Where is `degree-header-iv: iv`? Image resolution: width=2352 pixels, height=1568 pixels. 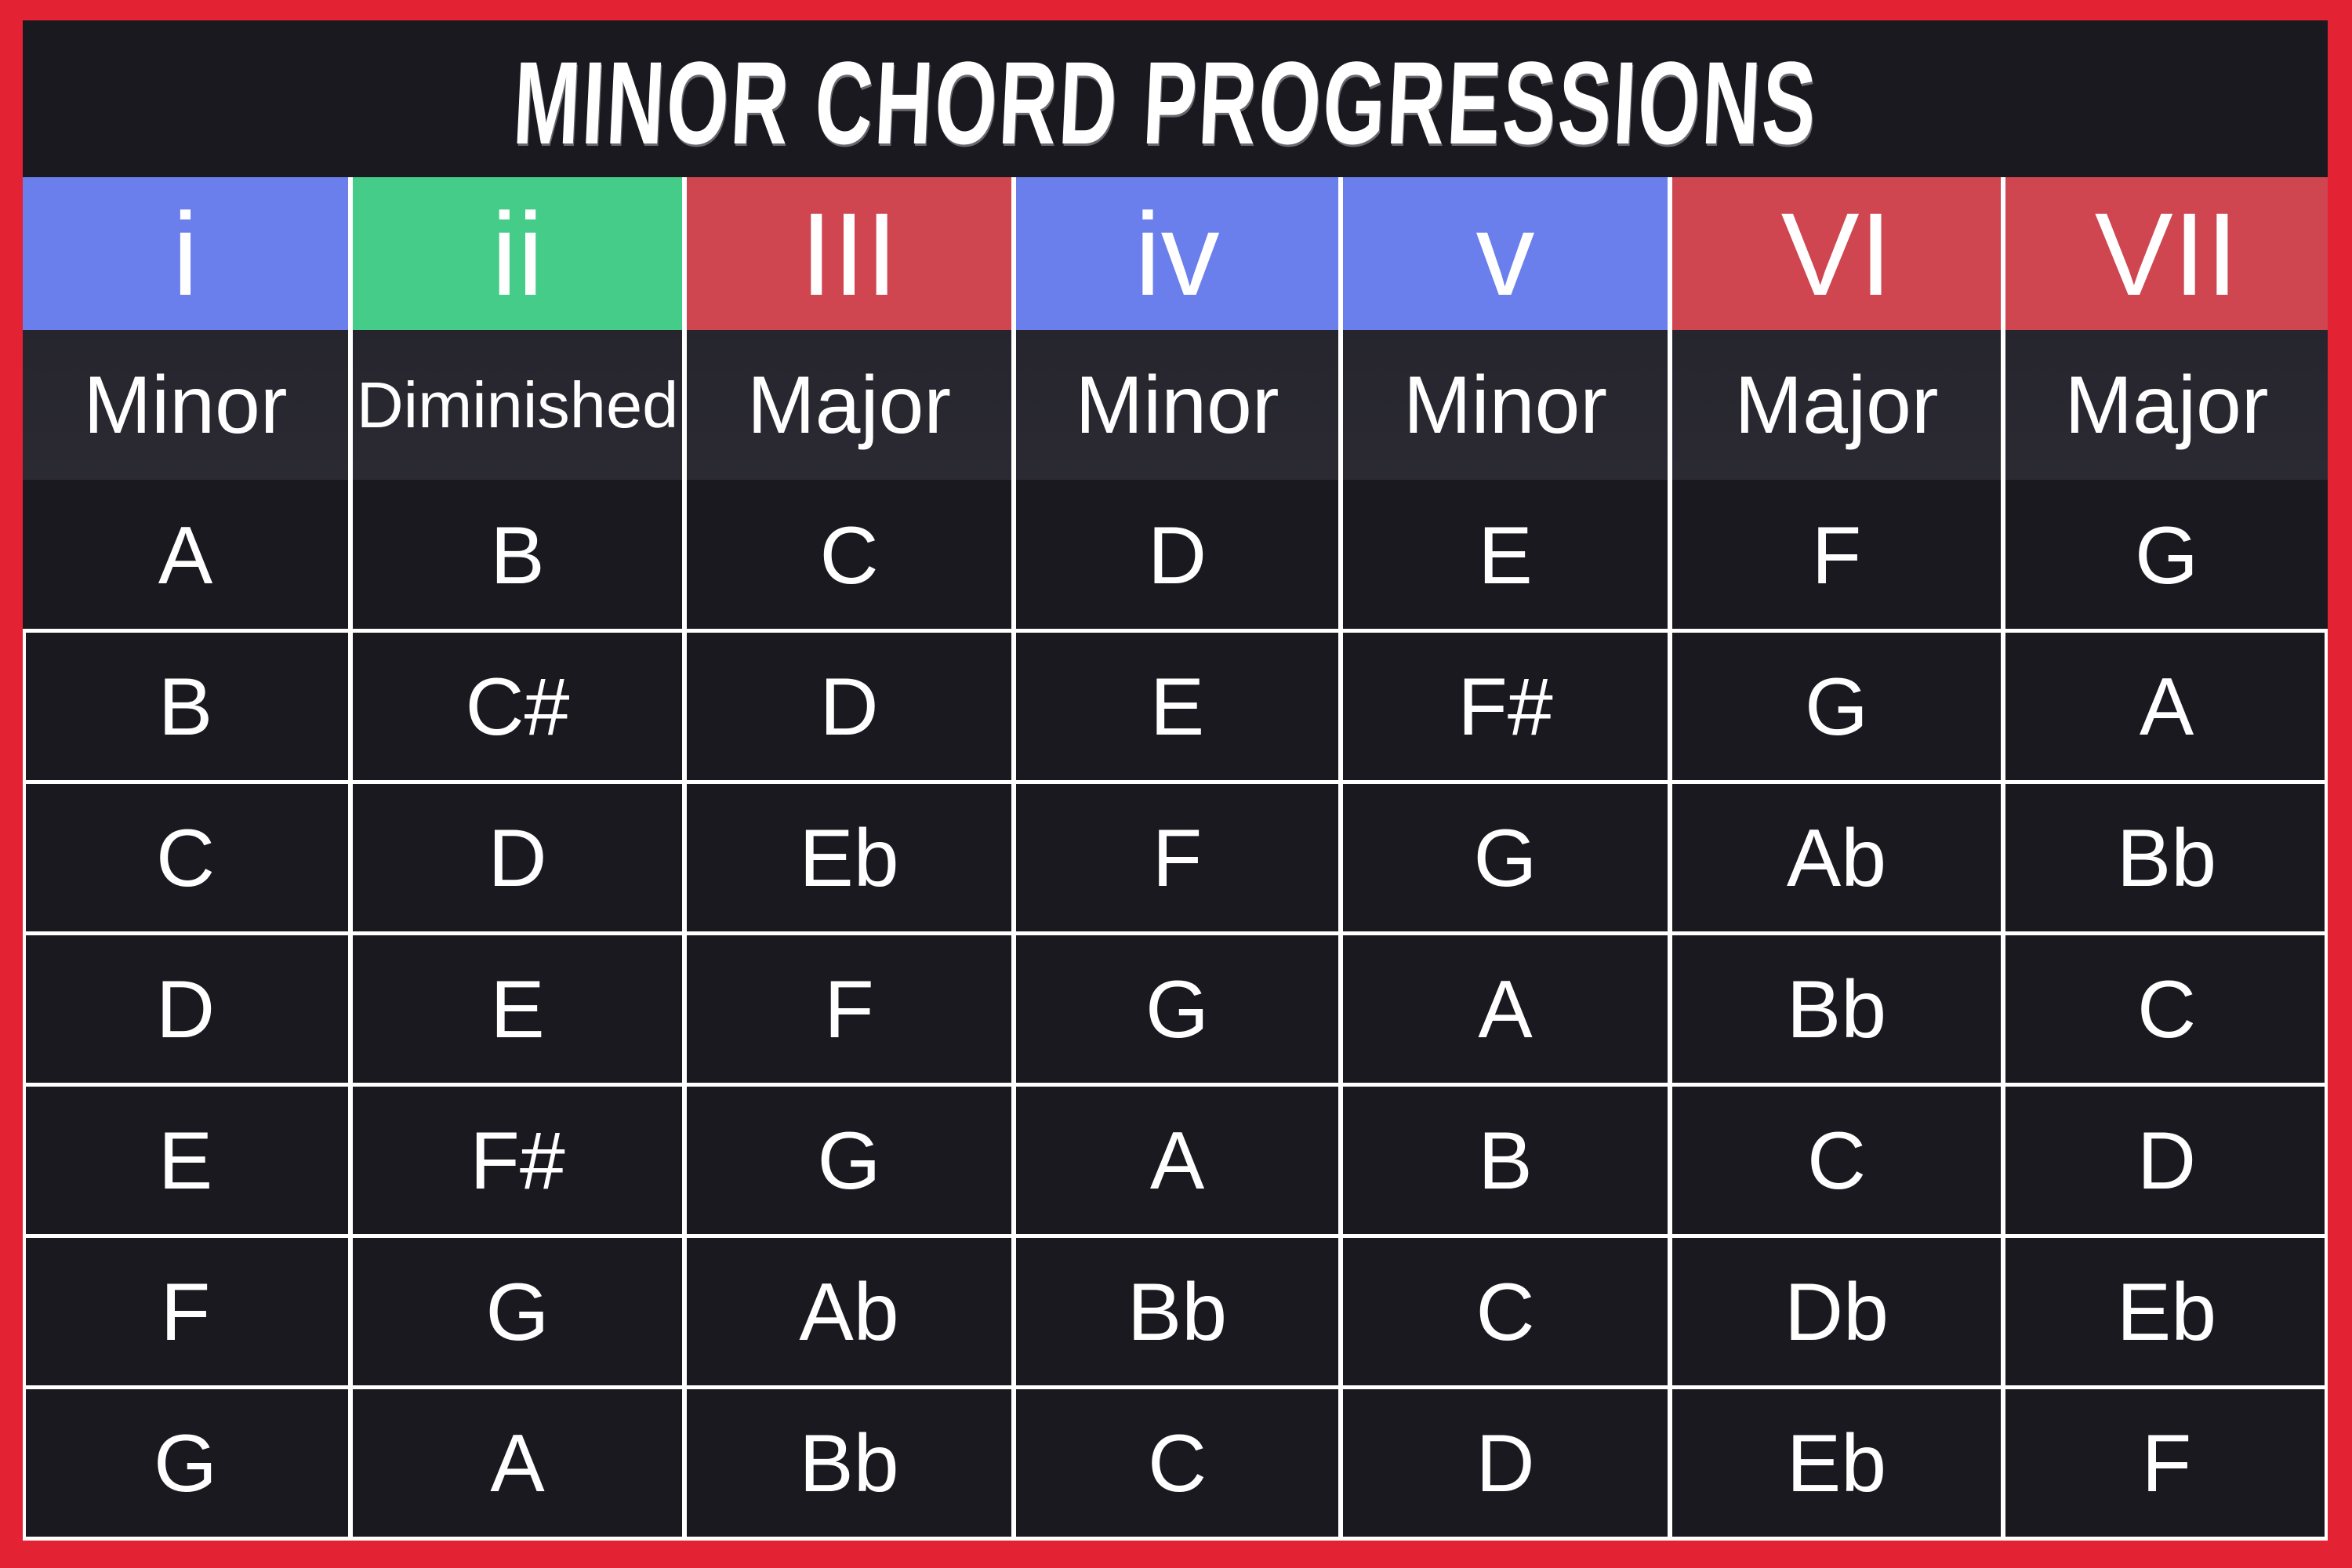
degree-header-iv: iv is located at coordinates (1177, 253).